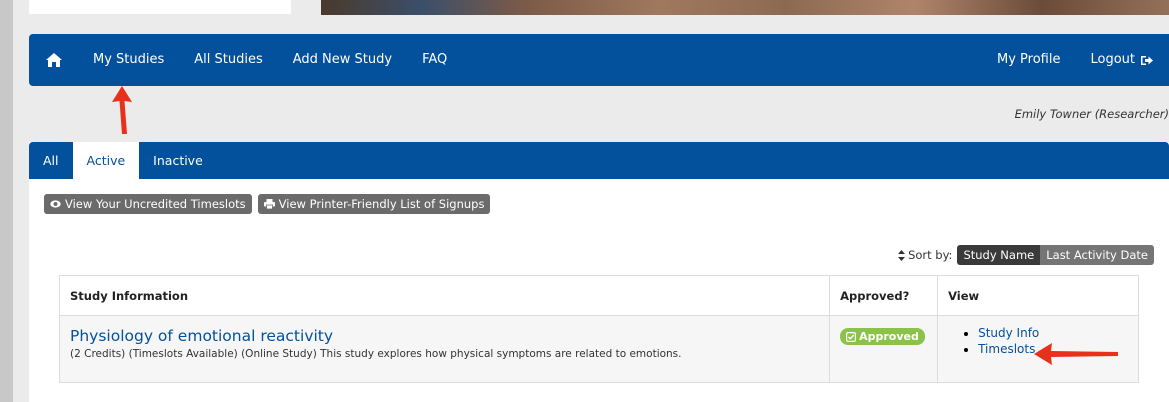  Describe the element at coordinates (444, 295) in the screenshot. I see `header-study-information: Study Information` at that location.